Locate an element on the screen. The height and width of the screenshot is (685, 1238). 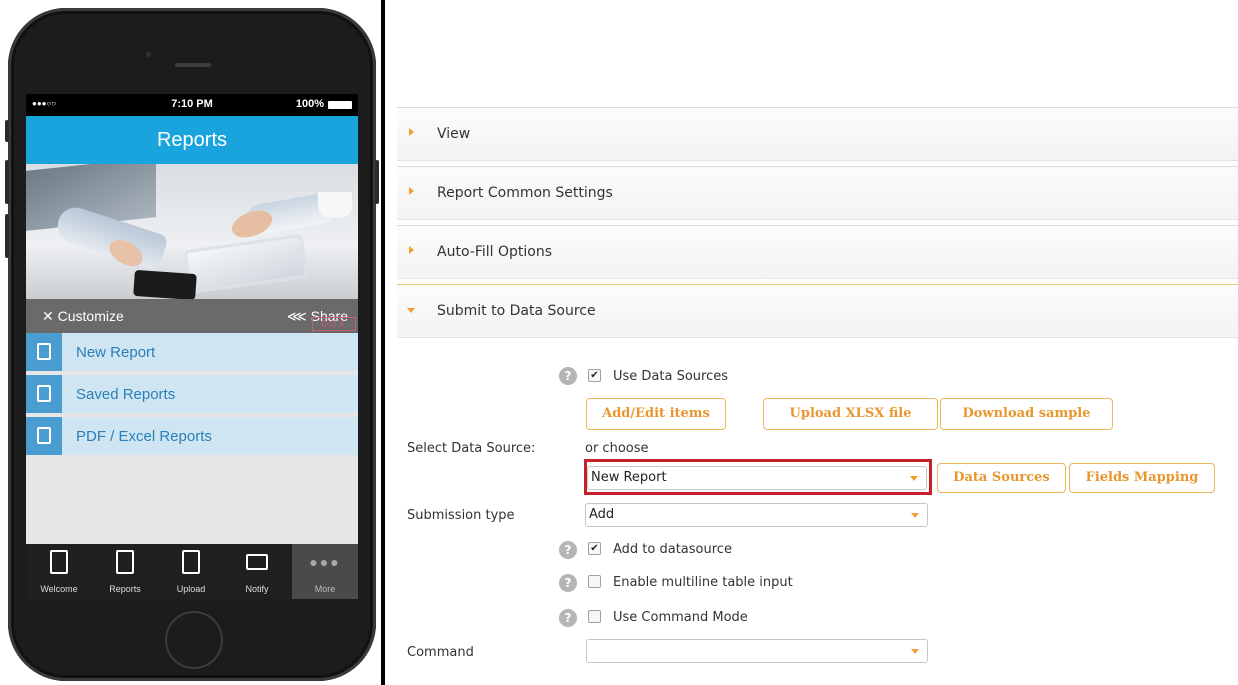
battery-percent: 100% is located at coordinates (309, 104).